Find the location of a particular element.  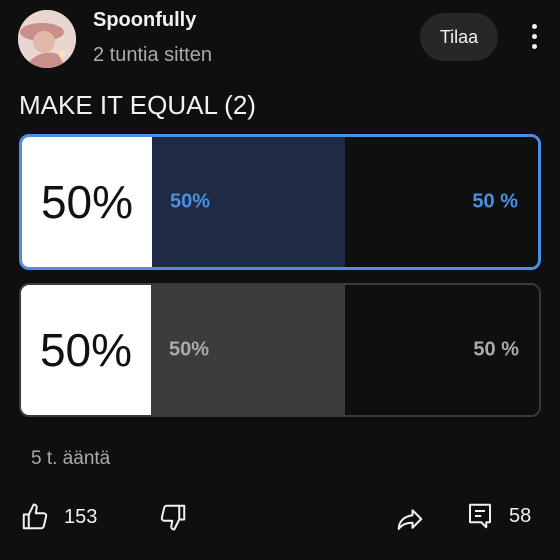

more-icon is located at coordinates (534, 39).